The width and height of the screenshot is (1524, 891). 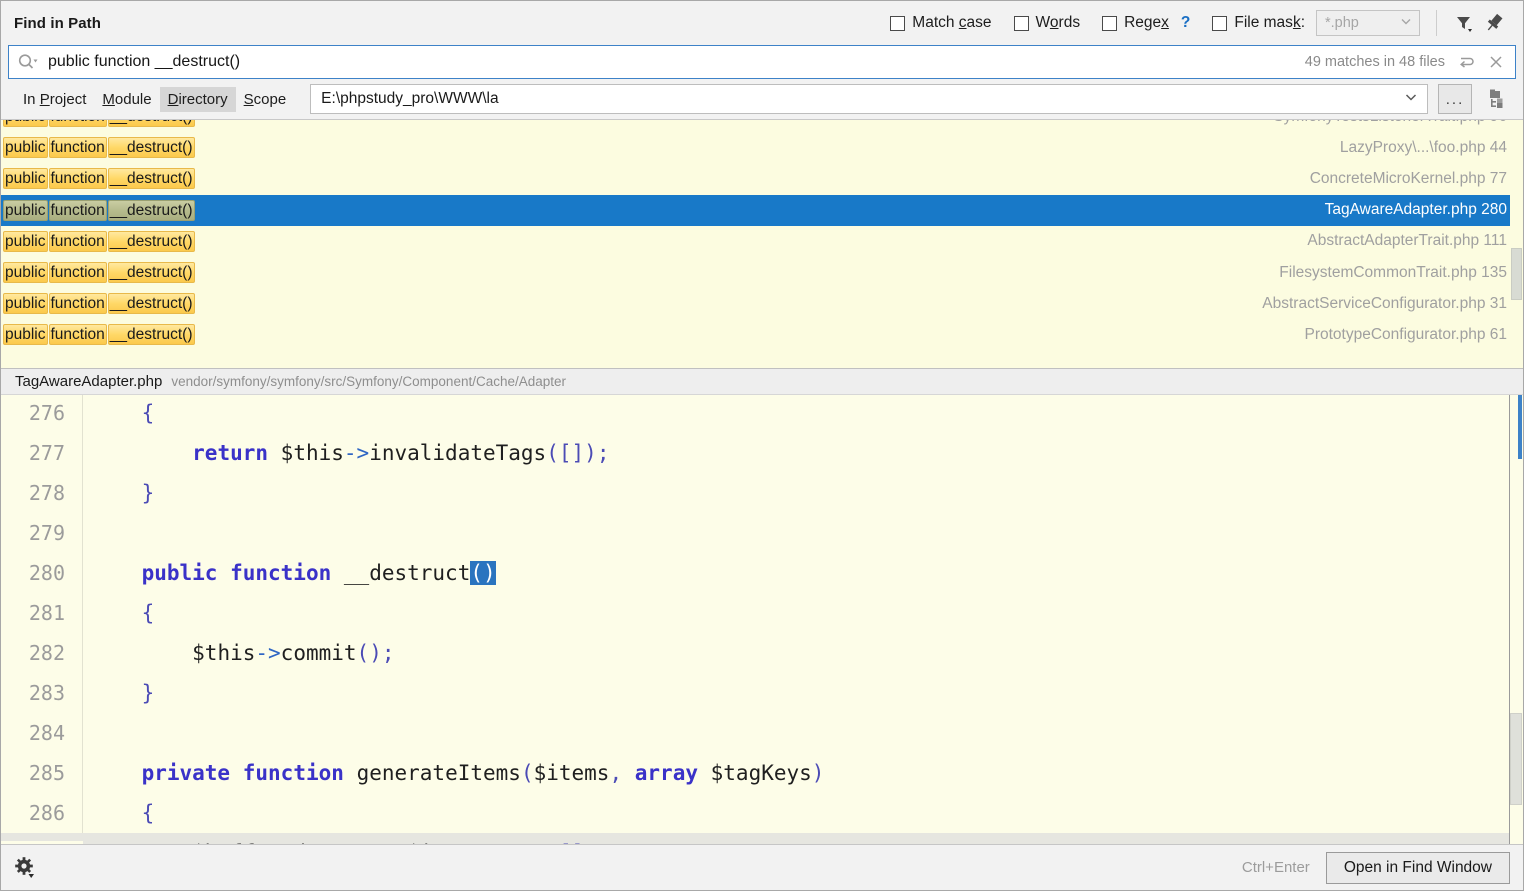 I want to click on words-checkbox, so click(x=1021, y=23).